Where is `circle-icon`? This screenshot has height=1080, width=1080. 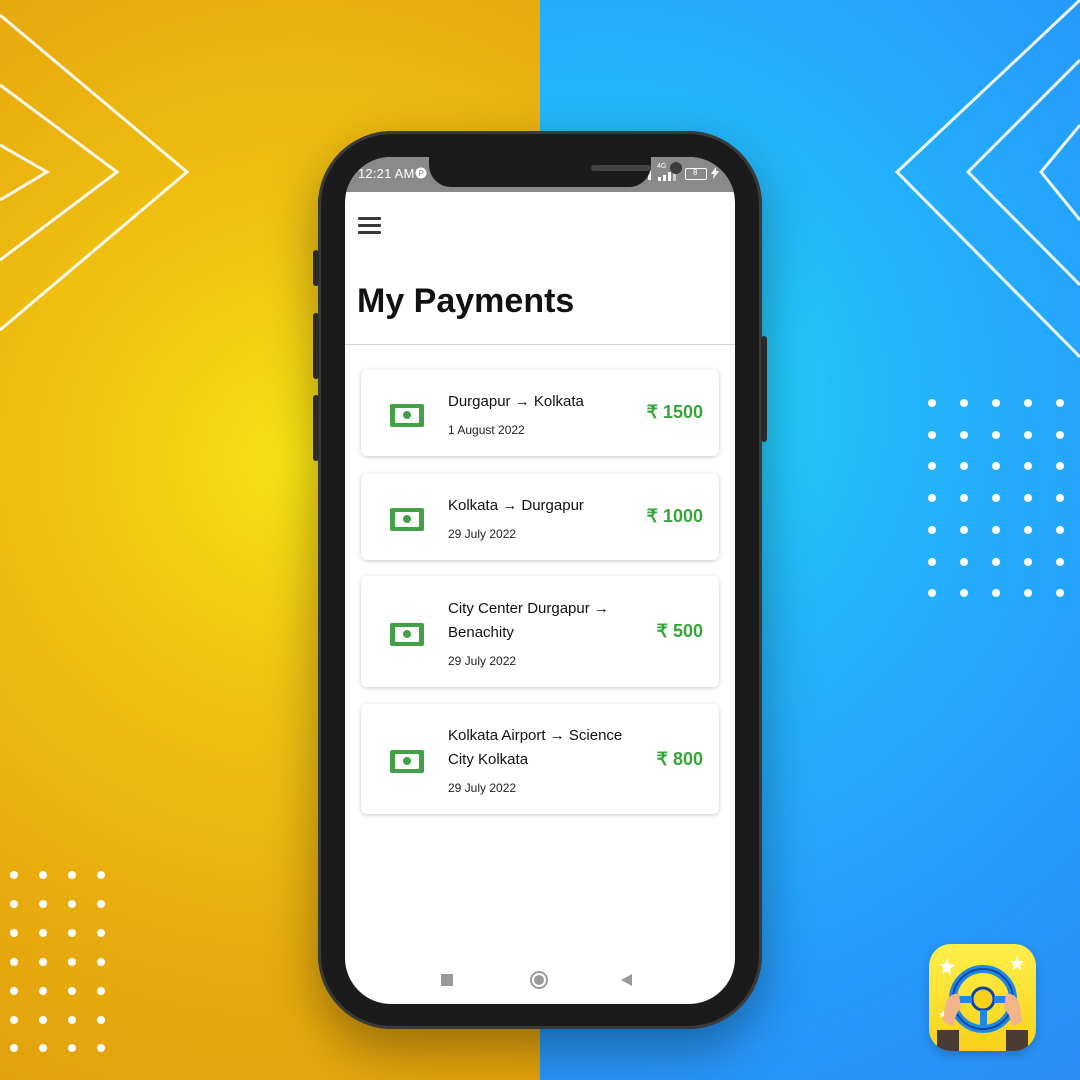
circle-icon is located at coordinates (539, 980).